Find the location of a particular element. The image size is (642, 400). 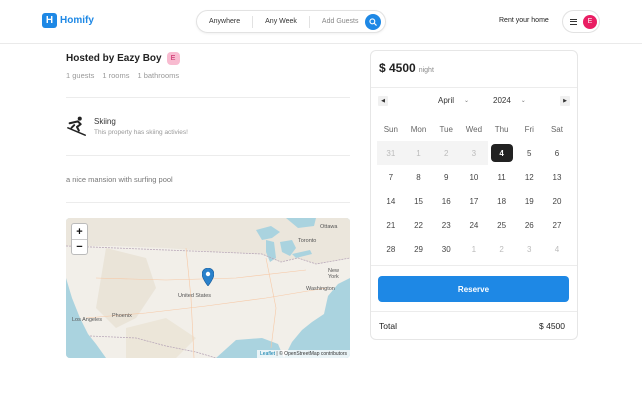

total-label: Total is located at coordinates (388, 326).